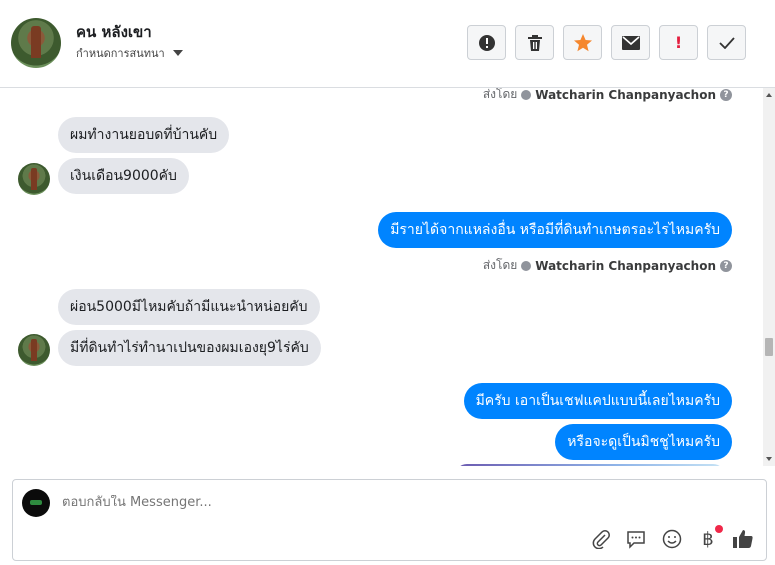 The height and width of the screenshot is (565, 775). I want to click on payment-button: ฿, so click(710, 537).